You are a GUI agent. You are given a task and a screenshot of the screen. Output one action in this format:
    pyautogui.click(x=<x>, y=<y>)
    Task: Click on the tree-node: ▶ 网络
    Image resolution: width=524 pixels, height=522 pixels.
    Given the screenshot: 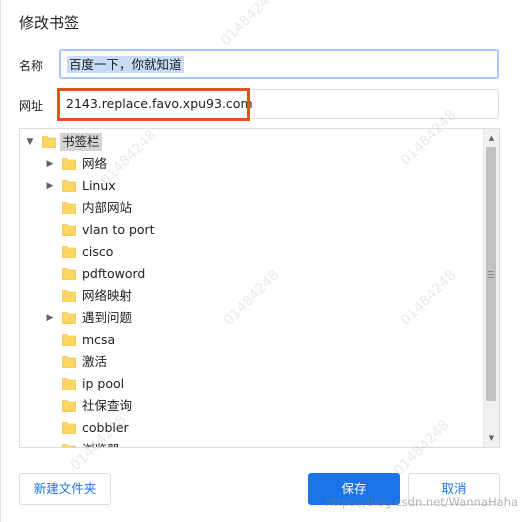 What is the action you would take?
    pyautogui.click(x=251, y=164)
    